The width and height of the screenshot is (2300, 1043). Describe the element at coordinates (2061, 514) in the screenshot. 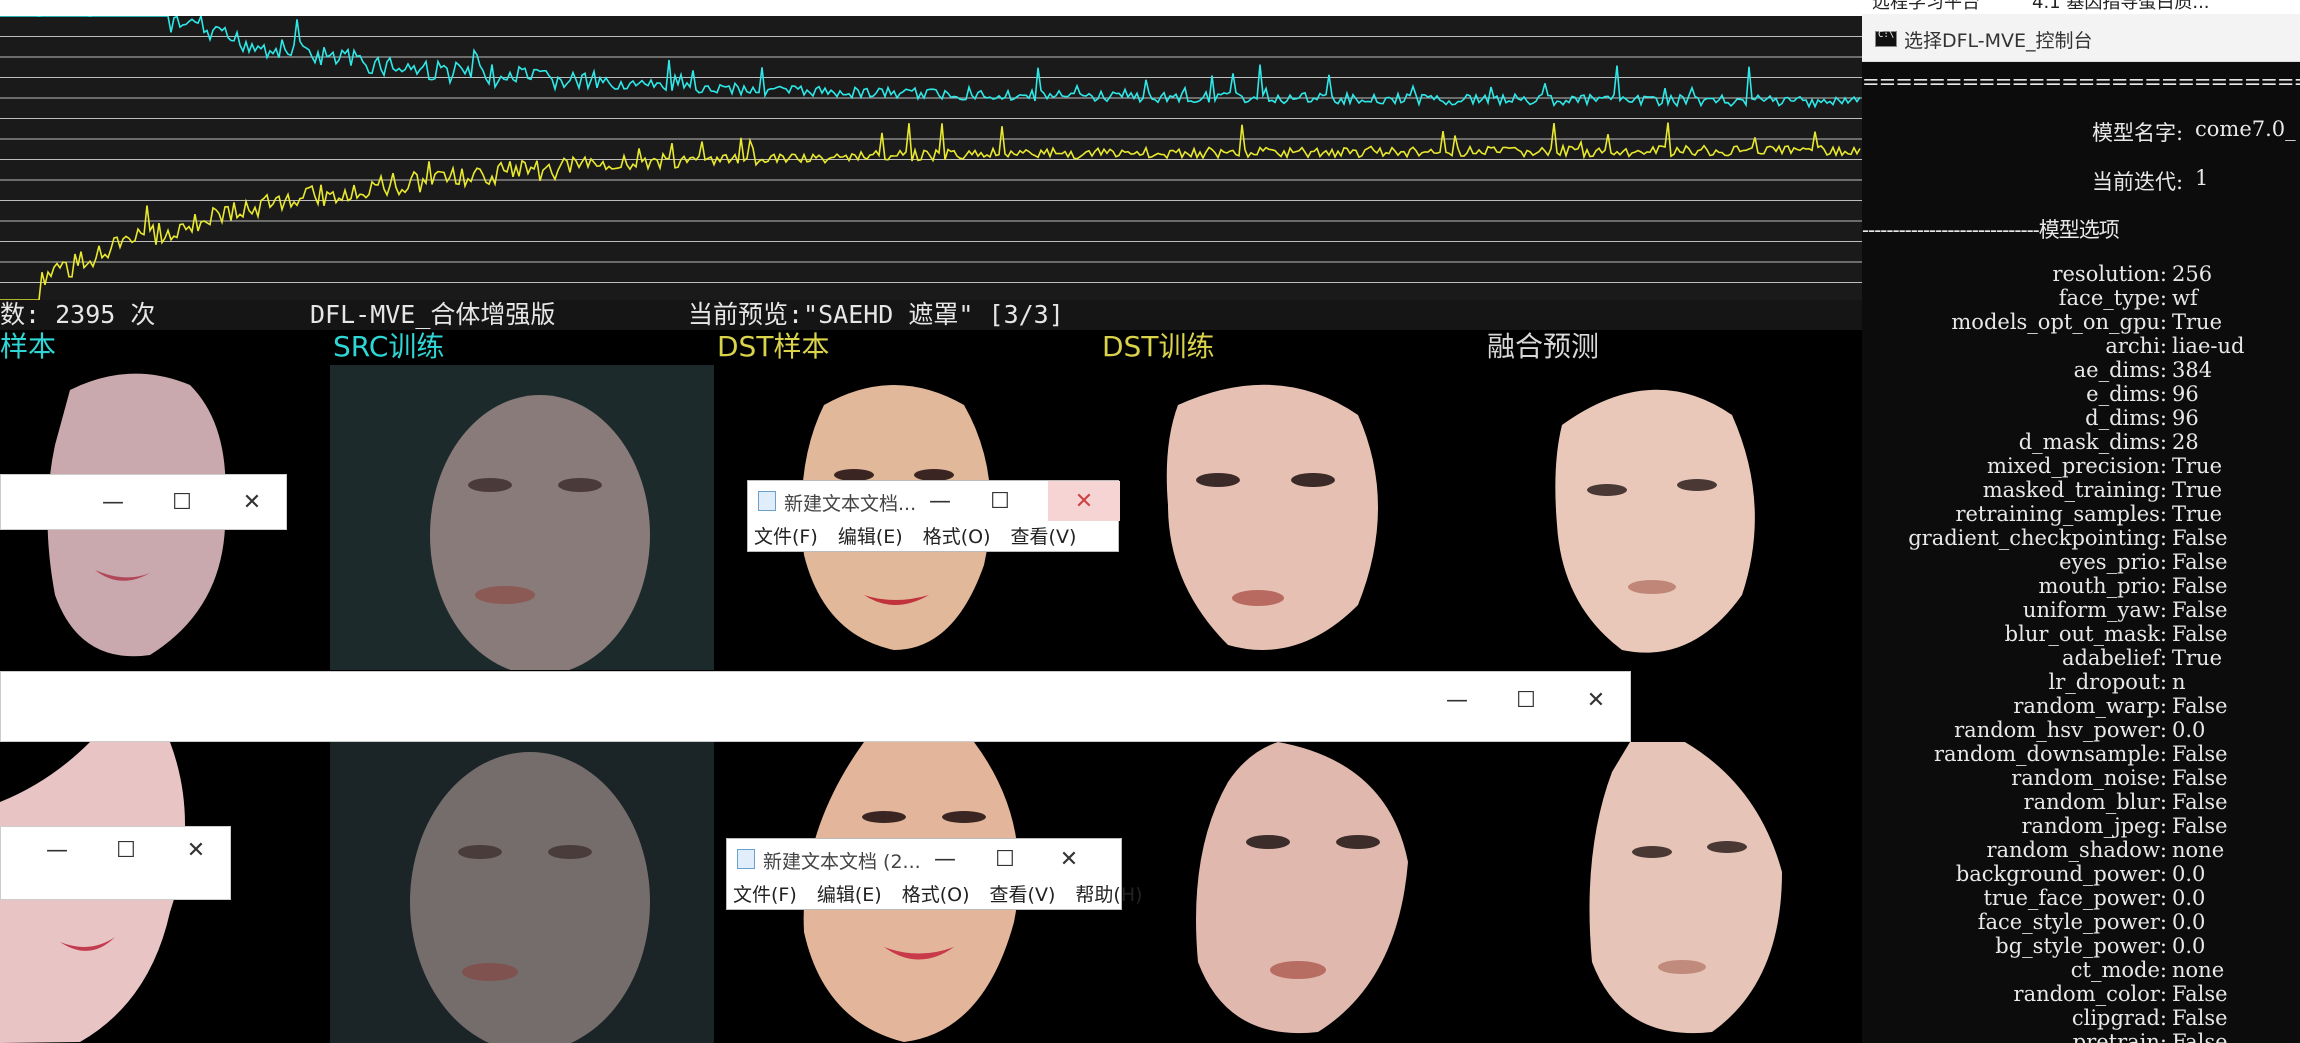

I see `option-key: retraining_samples:` at that location.